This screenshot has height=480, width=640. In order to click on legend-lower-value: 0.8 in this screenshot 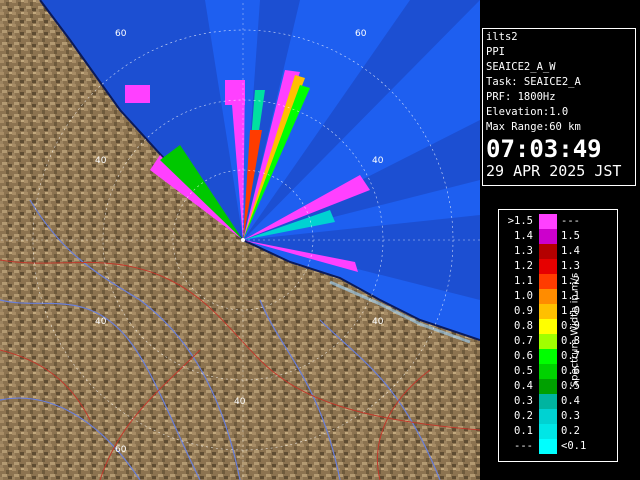, I will do `click(523, 326)`.